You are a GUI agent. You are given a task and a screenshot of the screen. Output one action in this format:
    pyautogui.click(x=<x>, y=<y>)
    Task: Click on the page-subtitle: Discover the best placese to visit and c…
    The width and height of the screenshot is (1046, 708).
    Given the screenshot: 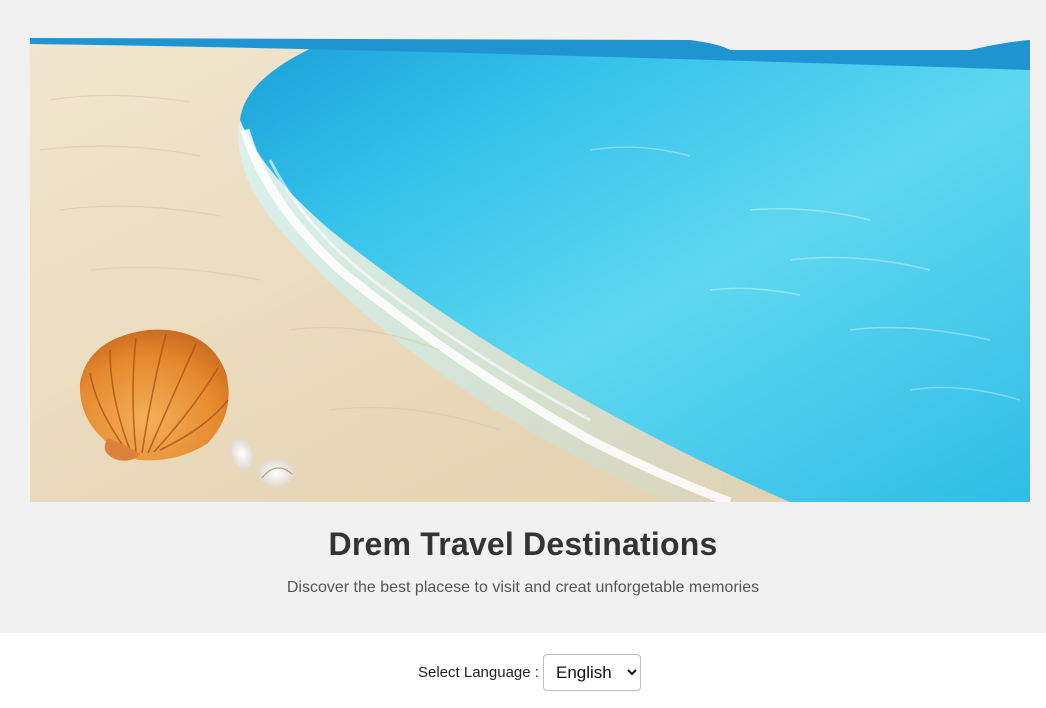 What is the action you would take?
    pyautogui.click(x=523, y=587)
    